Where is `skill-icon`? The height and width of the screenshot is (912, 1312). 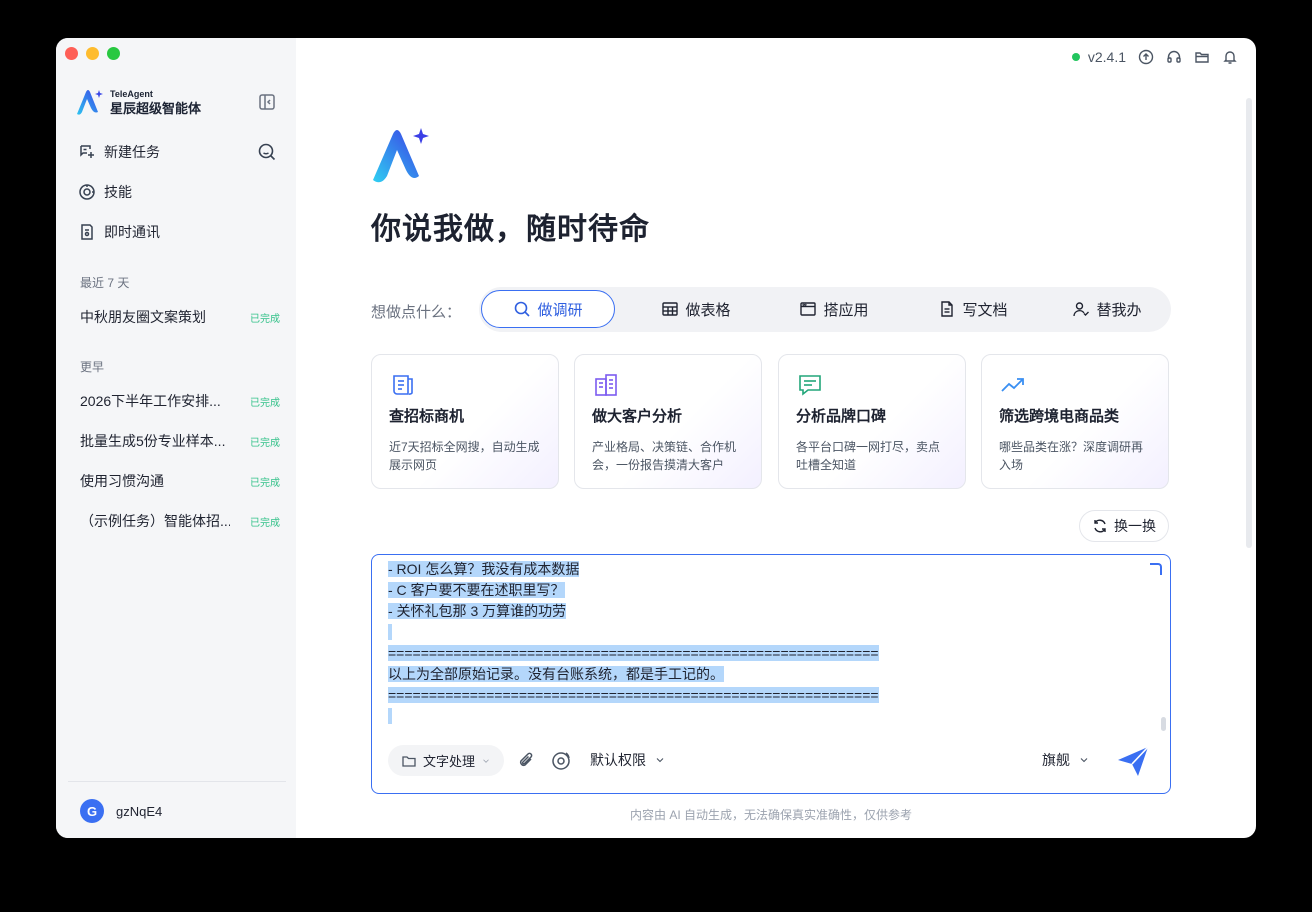
skill-icon is located at coordinates (87, 192).